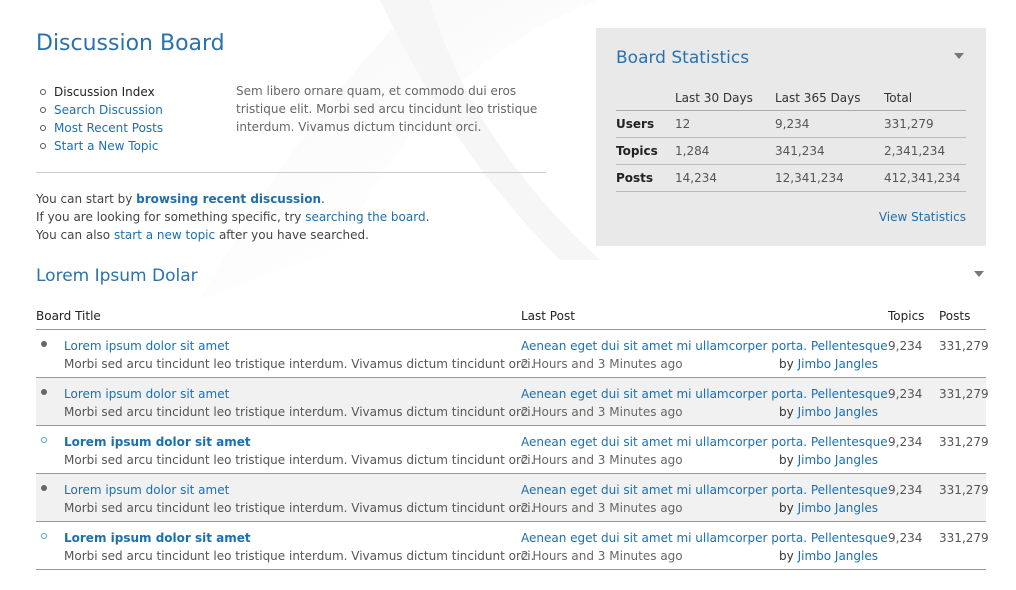 The width and height of the screenshot is (1016, 590). Describe the element at coordinates (323, 199) in the screenshot. I see `help-text-fragment: .` at that location.